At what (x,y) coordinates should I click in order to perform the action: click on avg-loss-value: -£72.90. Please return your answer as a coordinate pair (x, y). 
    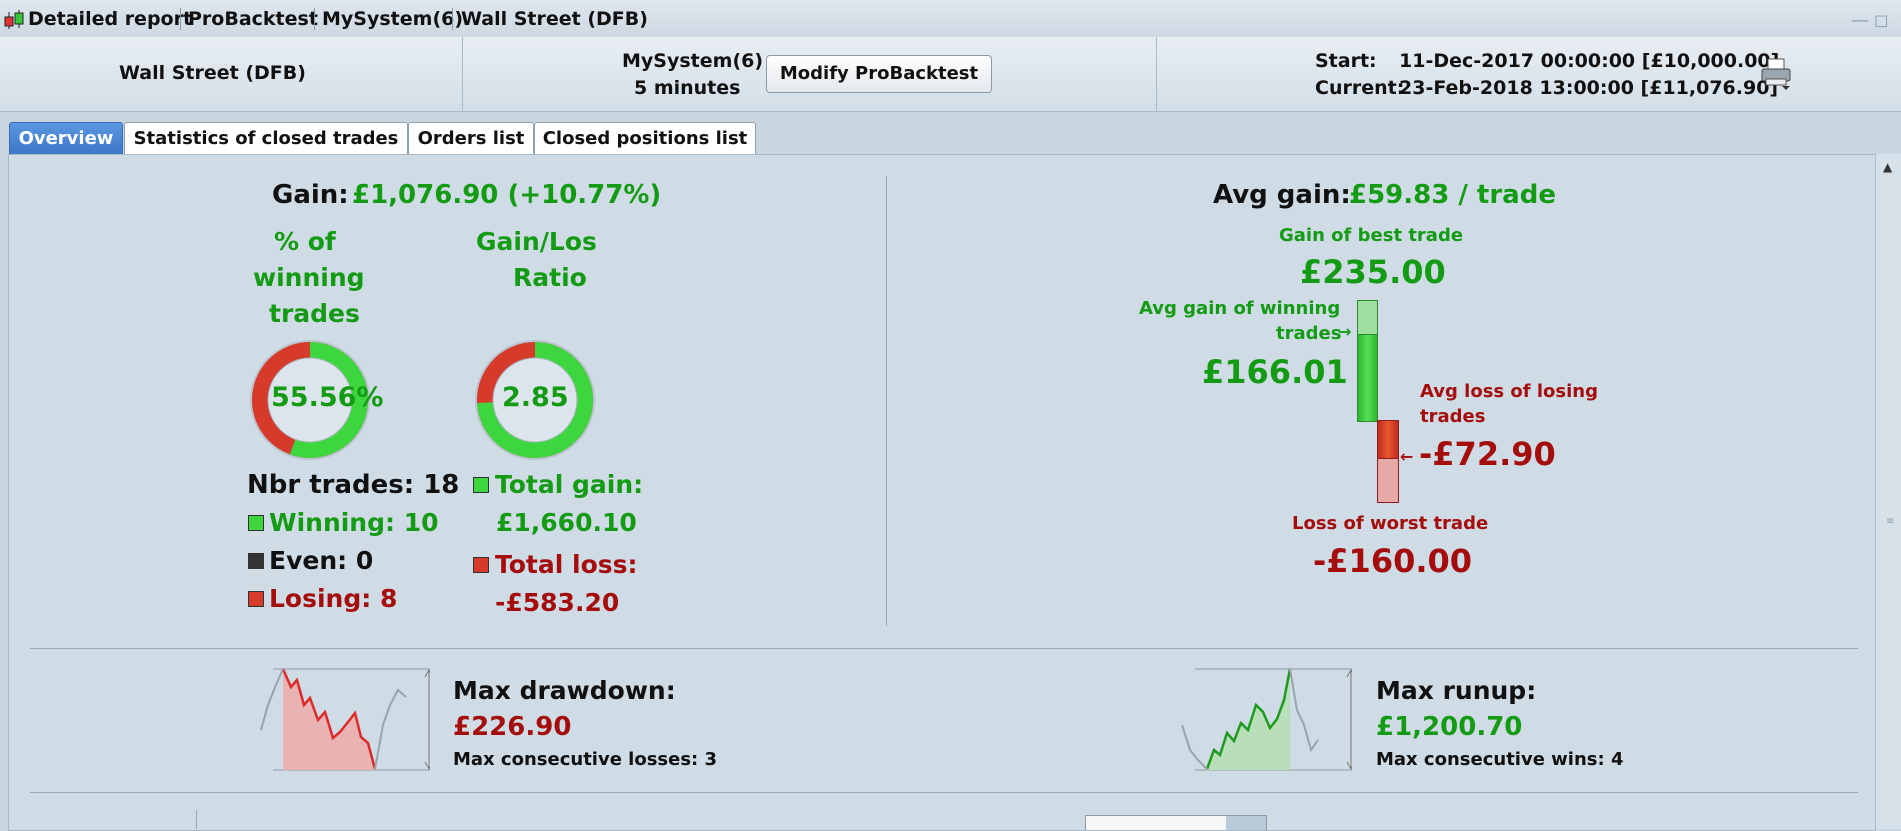
    Looking at the image, I should click on (1487, 454).